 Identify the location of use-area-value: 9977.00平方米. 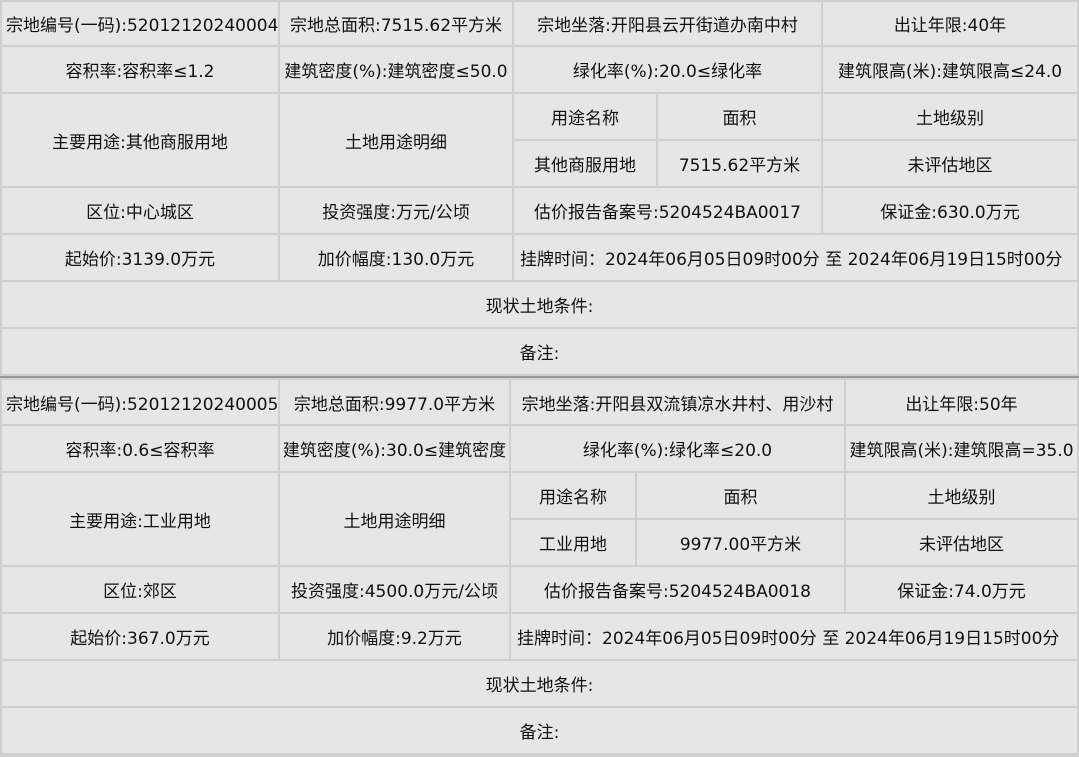
(740, 542).